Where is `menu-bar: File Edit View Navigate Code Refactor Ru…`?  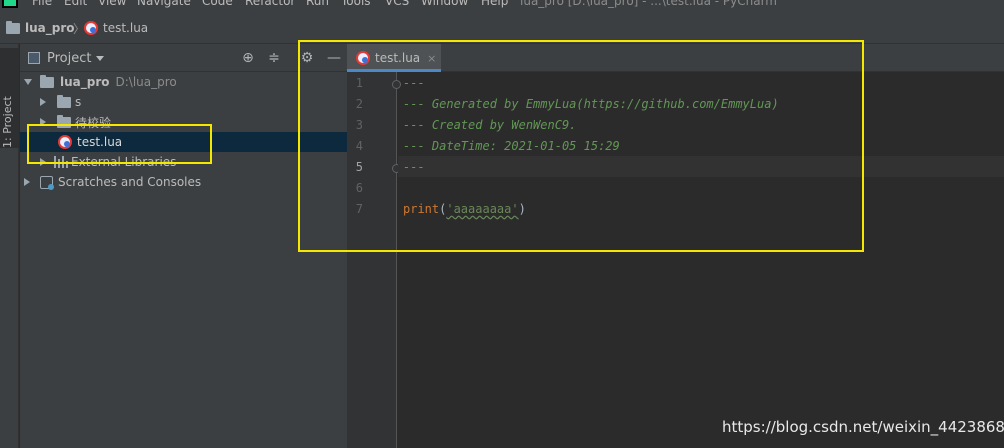
menu-bar: File Edit View Navigate Code Refactor Ru… is located at coordinates (502, 6).